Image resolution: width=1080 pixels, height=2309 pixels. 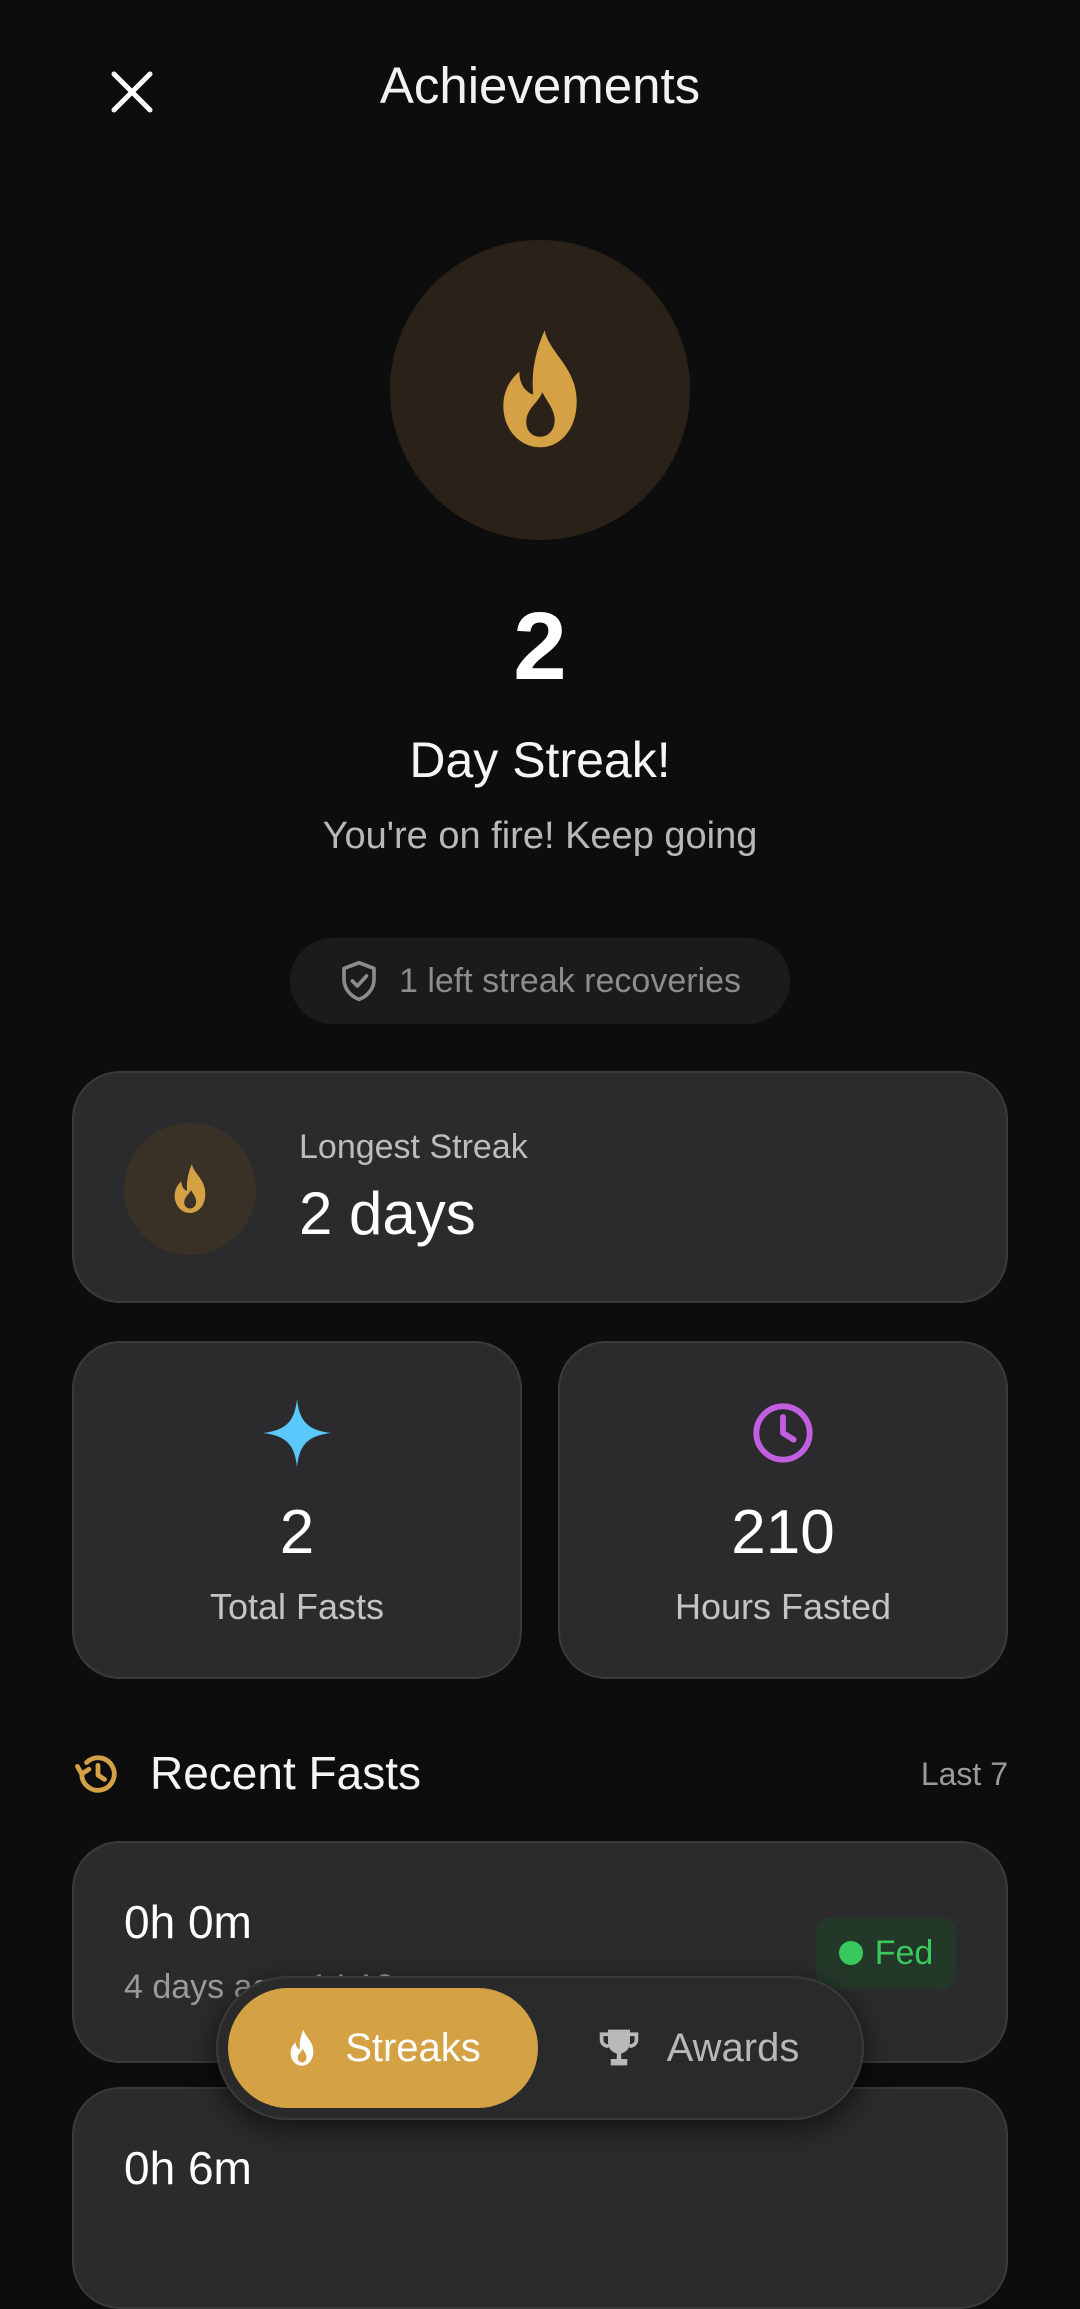 What do you see at coordinates (540, 646) in the screenshot?
I see `streak-count: 2` at bounding box center [540, 646].